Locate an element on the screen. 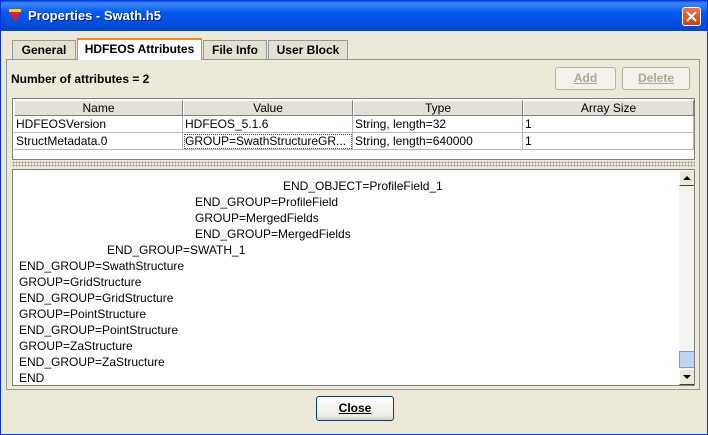  text-line: END_GROUP=ZaStructure is located at coordinates (92, 362).